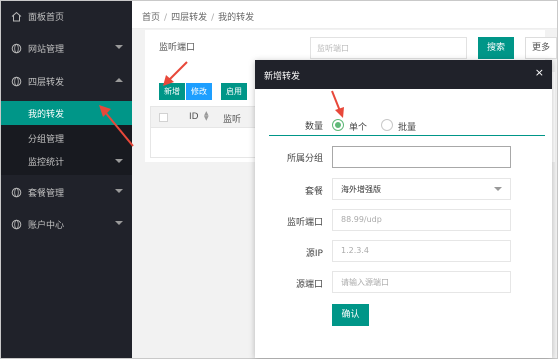 The width and height of the screenshot is (558, 359). What do you see at coordinates (46, 50) in the screenshot?
I see `sidebar-item-label: 网站管理` at bounding box center [46, 50].